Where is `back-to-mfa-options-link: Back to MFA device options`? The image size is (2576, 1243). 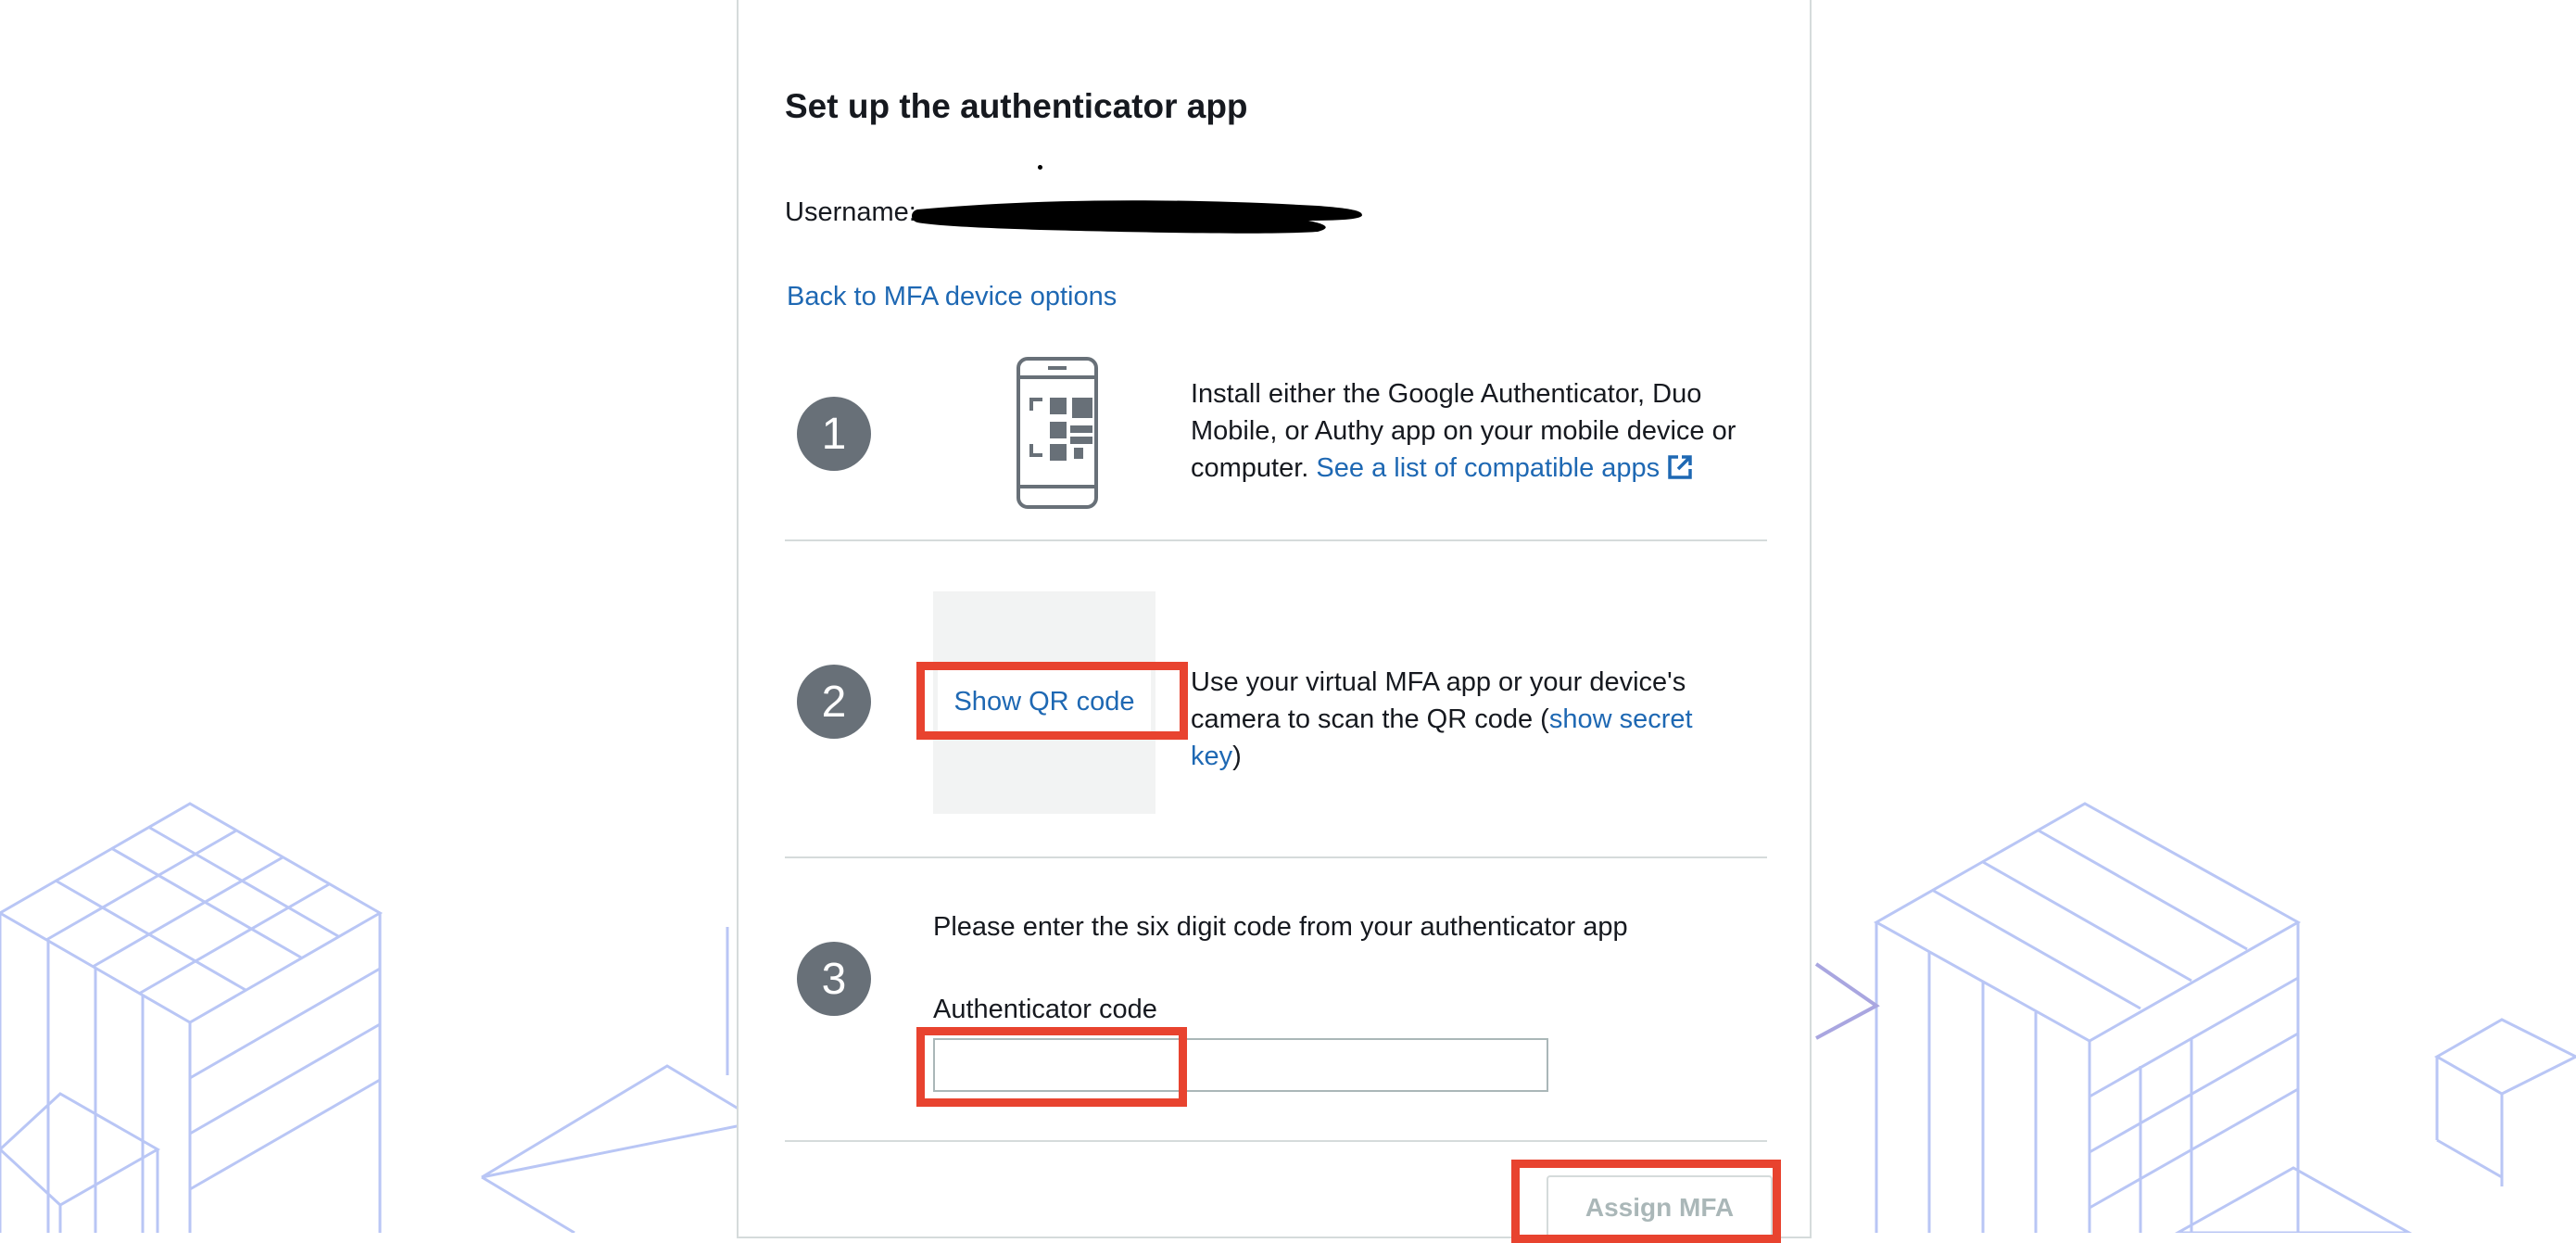 back-to-mfa-options-link: Back to MFA device options is located at coordinates (952, 297).